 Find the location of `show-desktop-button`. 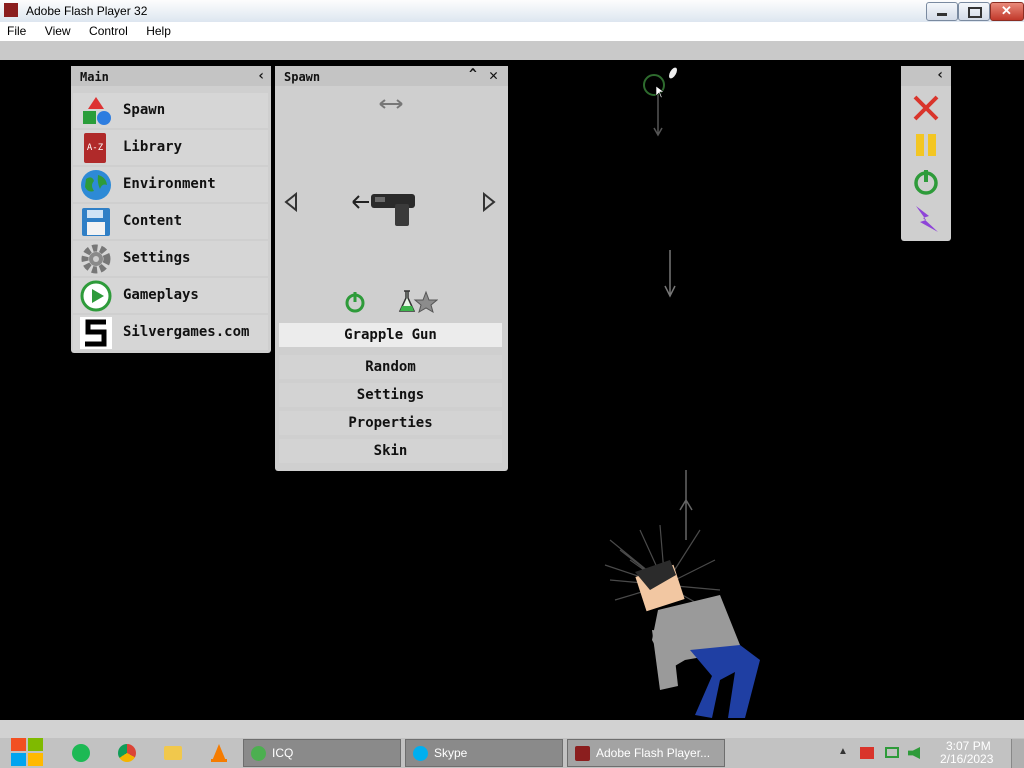

show-desktop-button is located at coordinates (1017, 753).